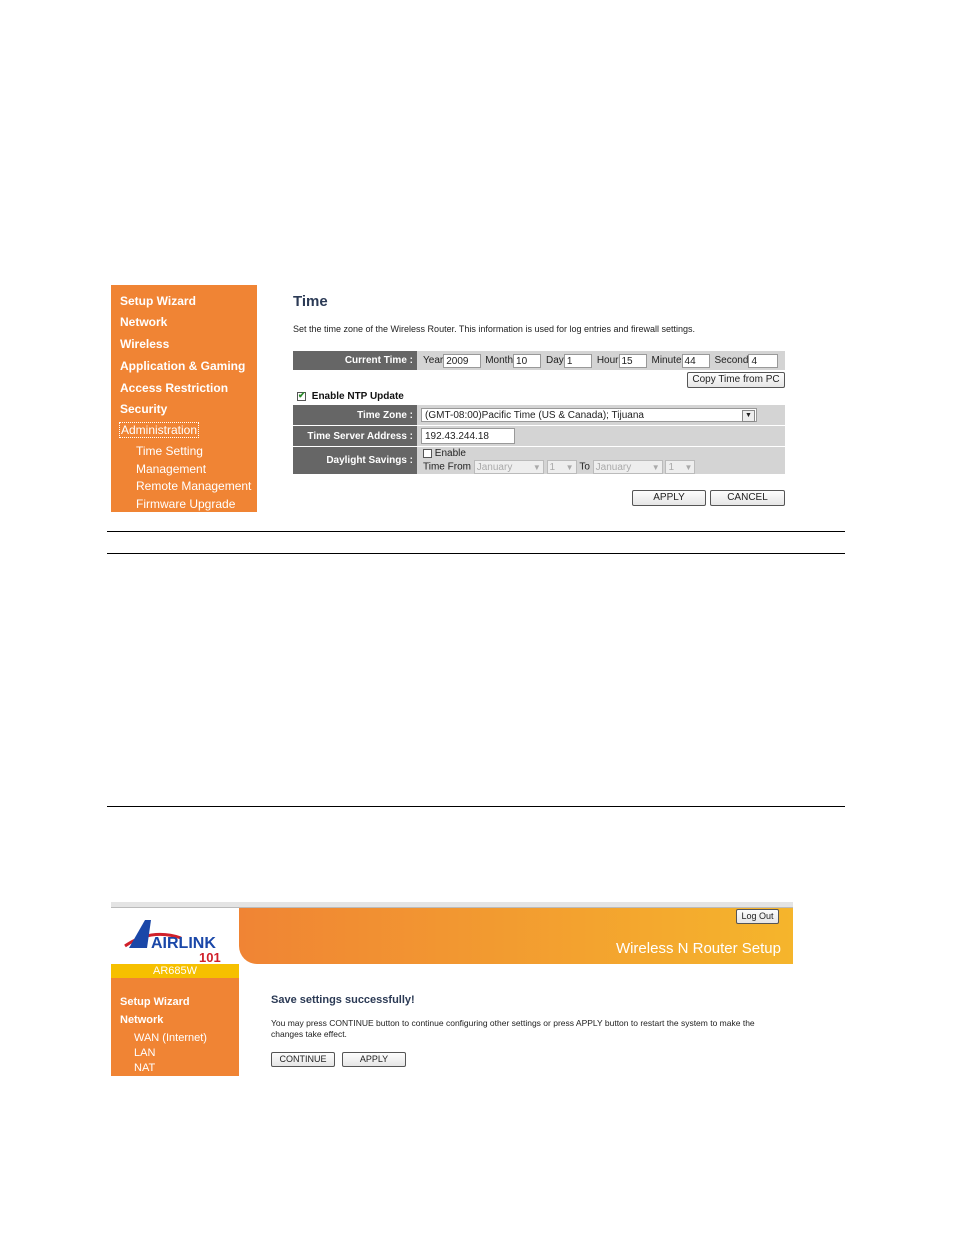 The height and width of the screenshot is (1235, 954). Describe the element at coordinates (174, 388) in the screenshot. I see `sidebar-item-access-restriction: Access Restriction` at that location.